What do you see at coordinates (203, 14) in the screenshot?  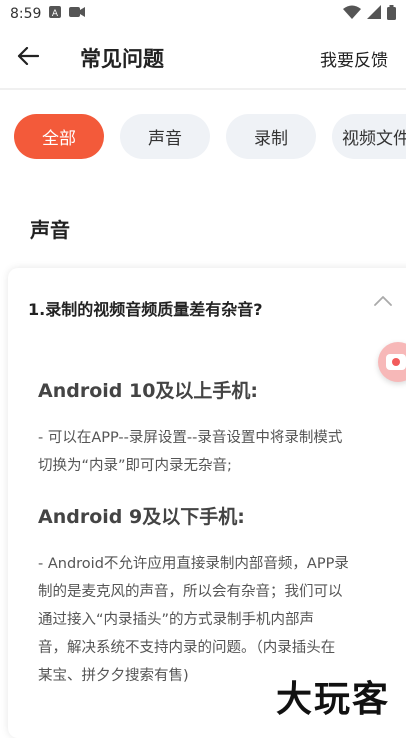 I see `status-bar: 8:59 A` at bounding box center [203, 14].